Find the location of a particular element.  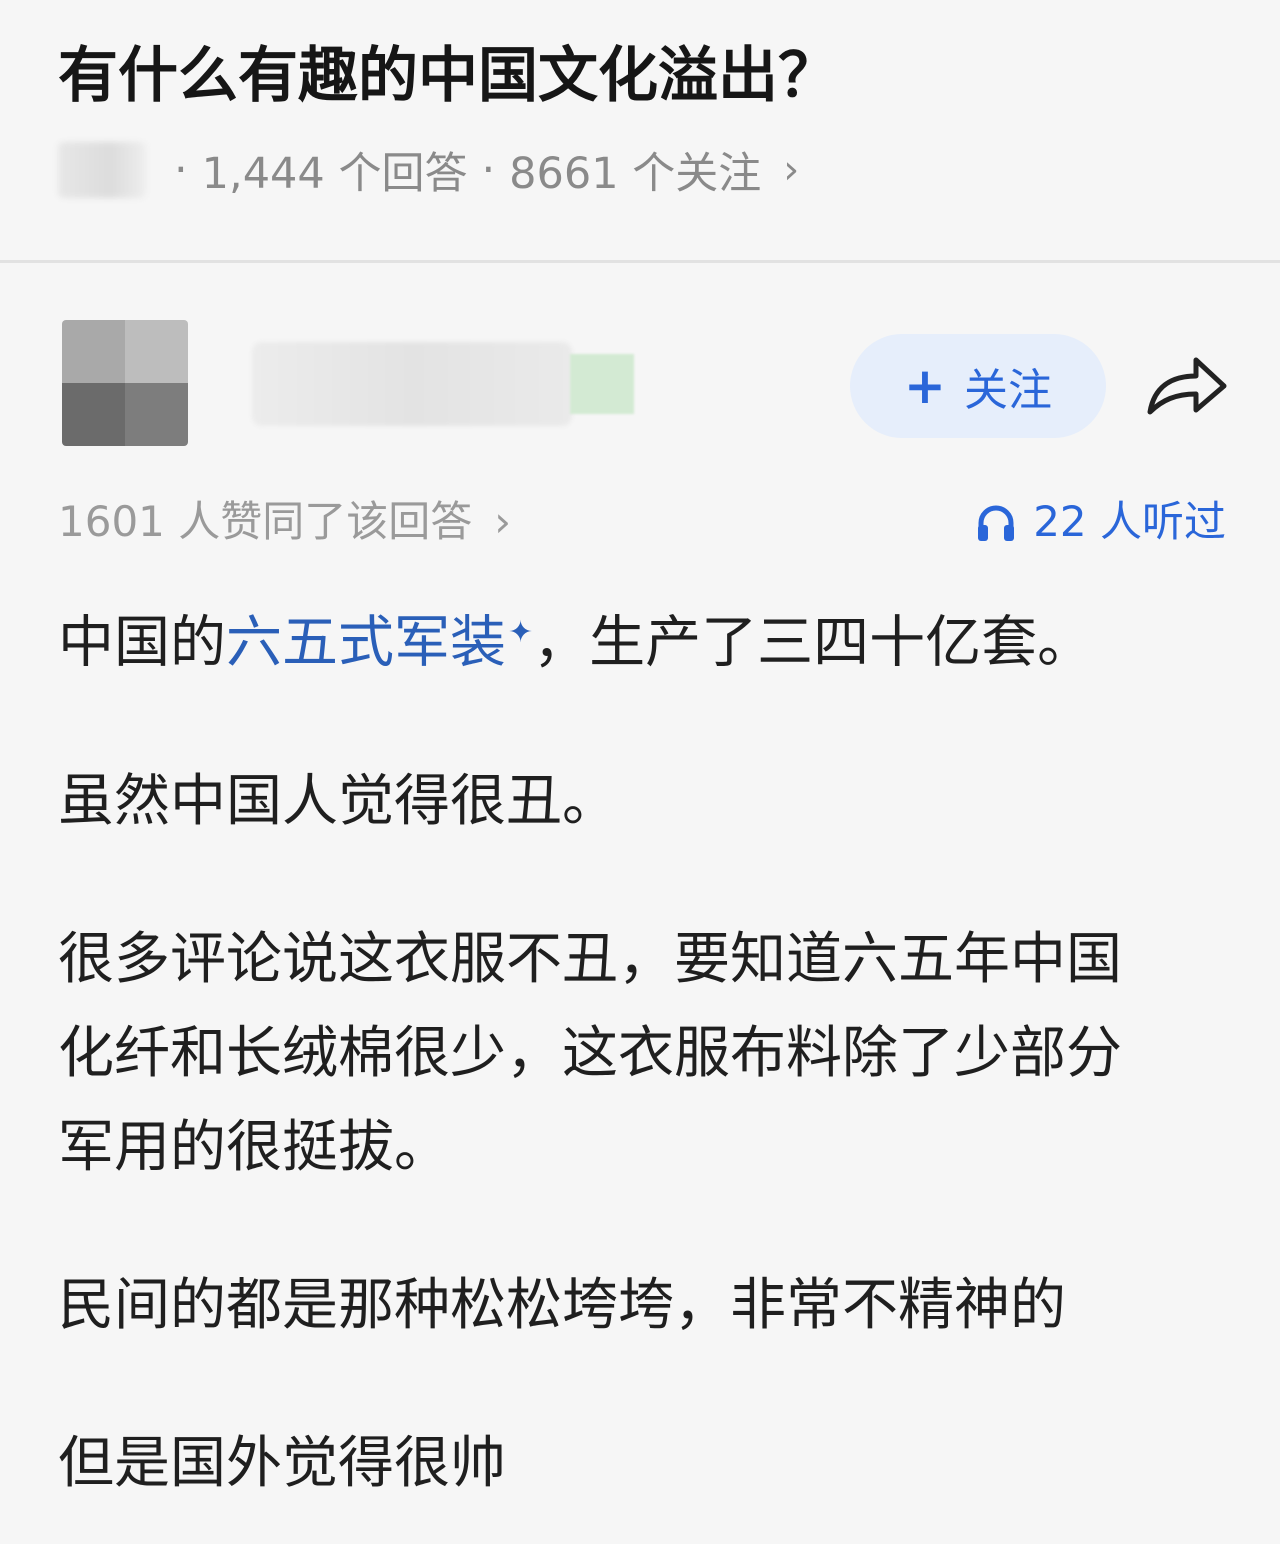

author-name-blurred is located at coordinates (412, 384).